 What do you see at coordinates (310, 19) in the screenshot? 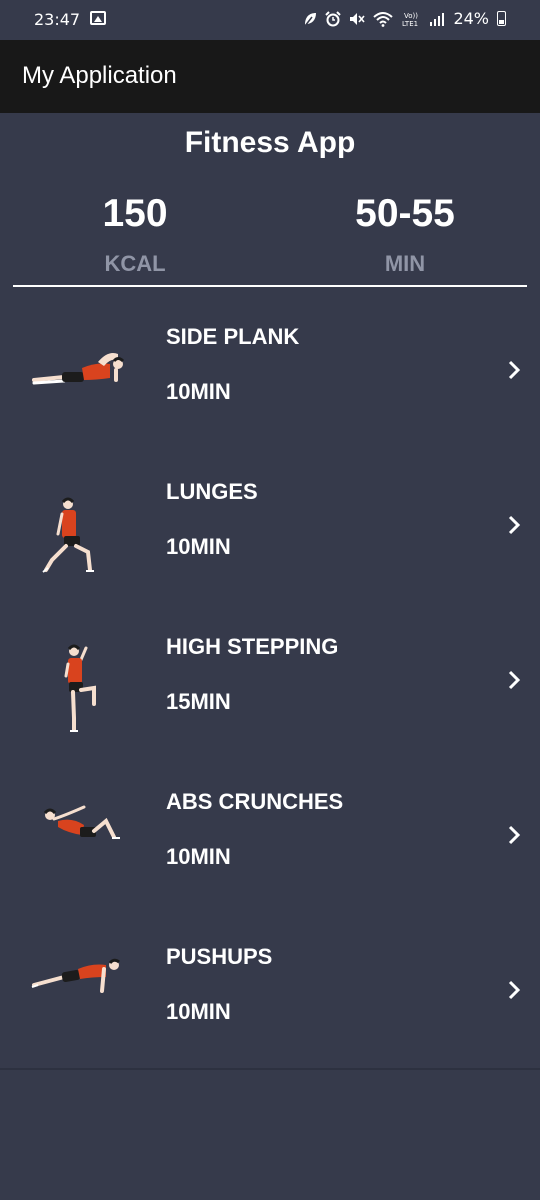
I see `leaf-icon` at bounding box center [310, 19].